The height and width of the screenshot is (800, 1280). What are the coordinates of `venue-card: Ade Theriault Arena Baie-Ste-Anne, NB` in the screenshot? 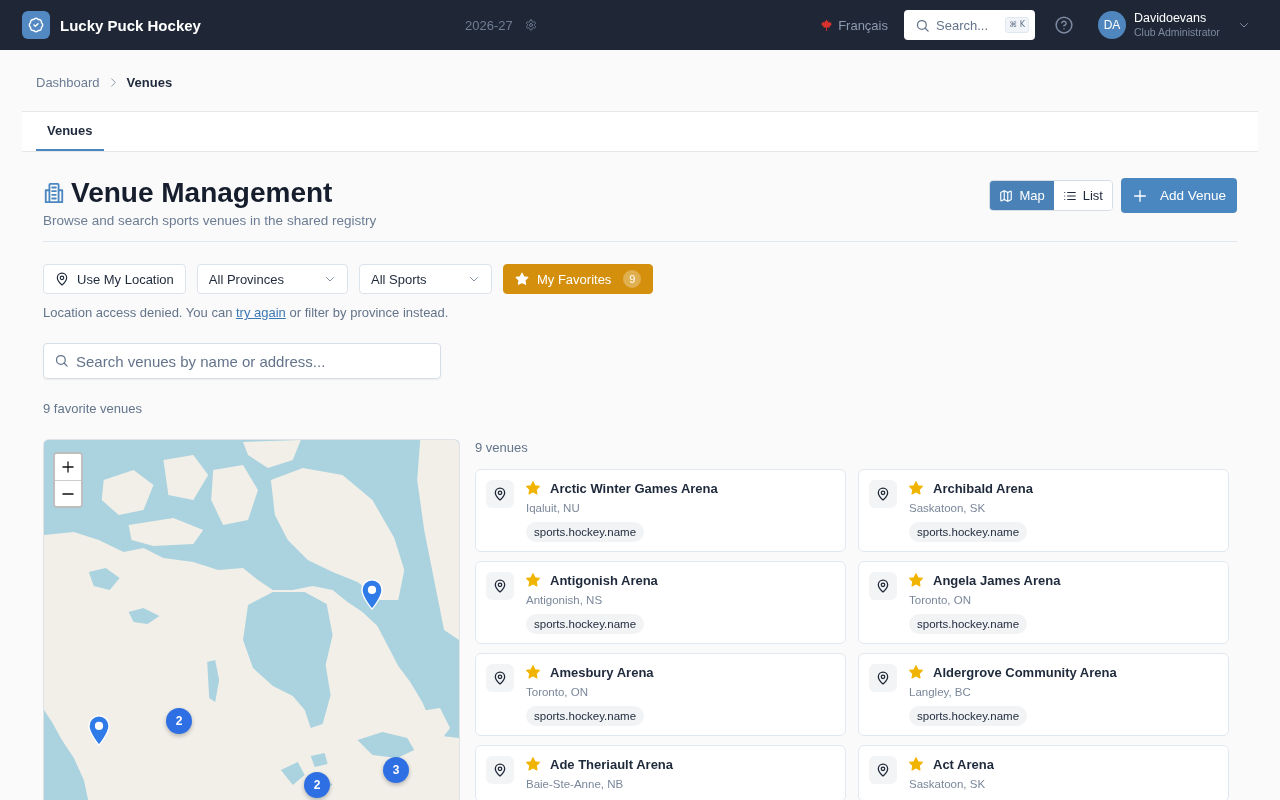 It's located at (660, 772).